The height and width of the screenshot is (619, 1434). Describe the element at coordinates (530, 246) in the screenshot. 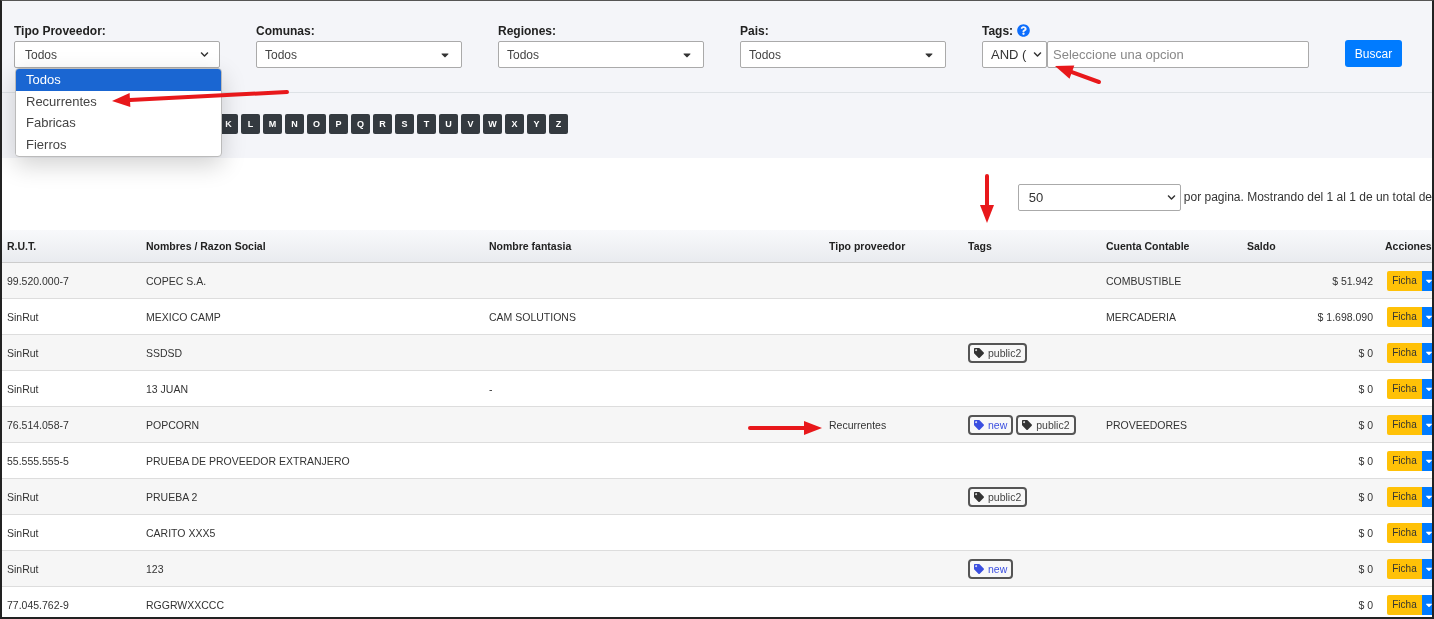

I see `column-header: Nombre fantasia` at that location.